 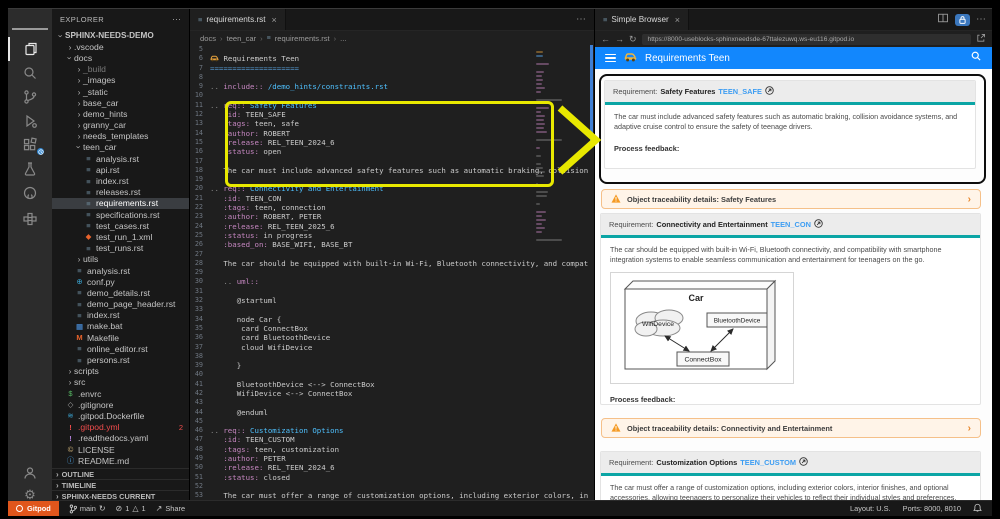 What do you see at coordinates (392, 226) in the screenshot?
I see `code-line-24: 24 :release: REL_TEEN_2025_6` at bounding box center [392, 226].